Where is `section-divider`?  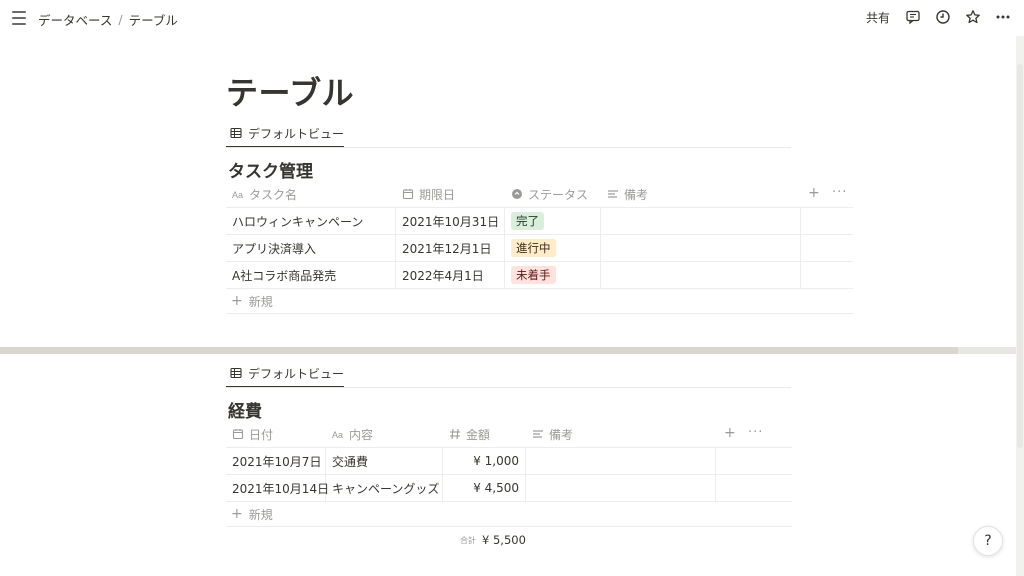
section-divider is located at coordinates (479, 350).